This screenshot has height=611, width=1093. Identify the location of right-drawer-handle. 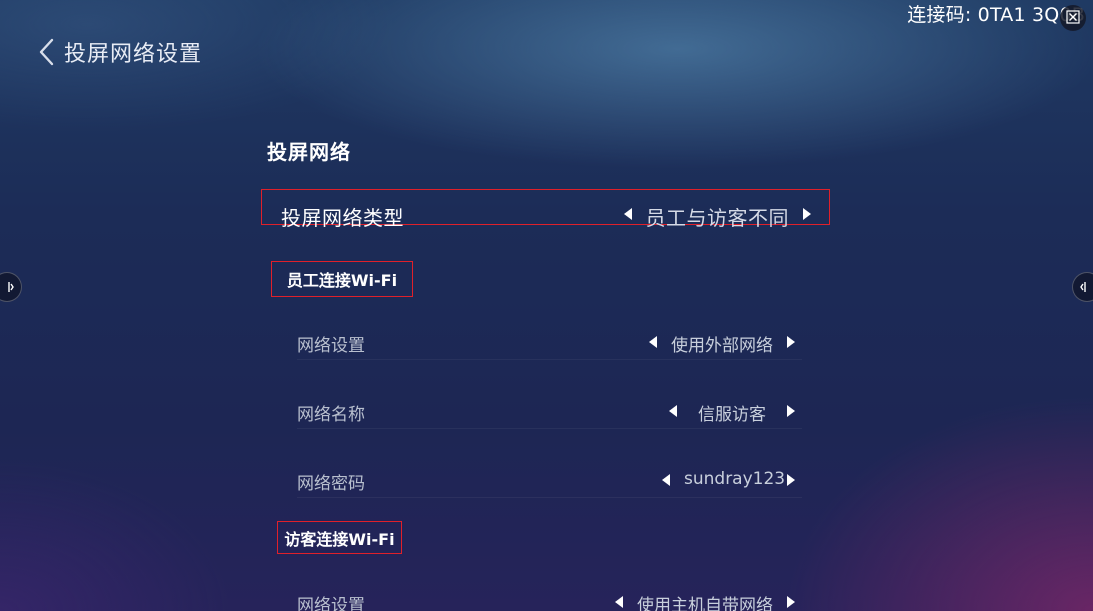
(1082, 287).